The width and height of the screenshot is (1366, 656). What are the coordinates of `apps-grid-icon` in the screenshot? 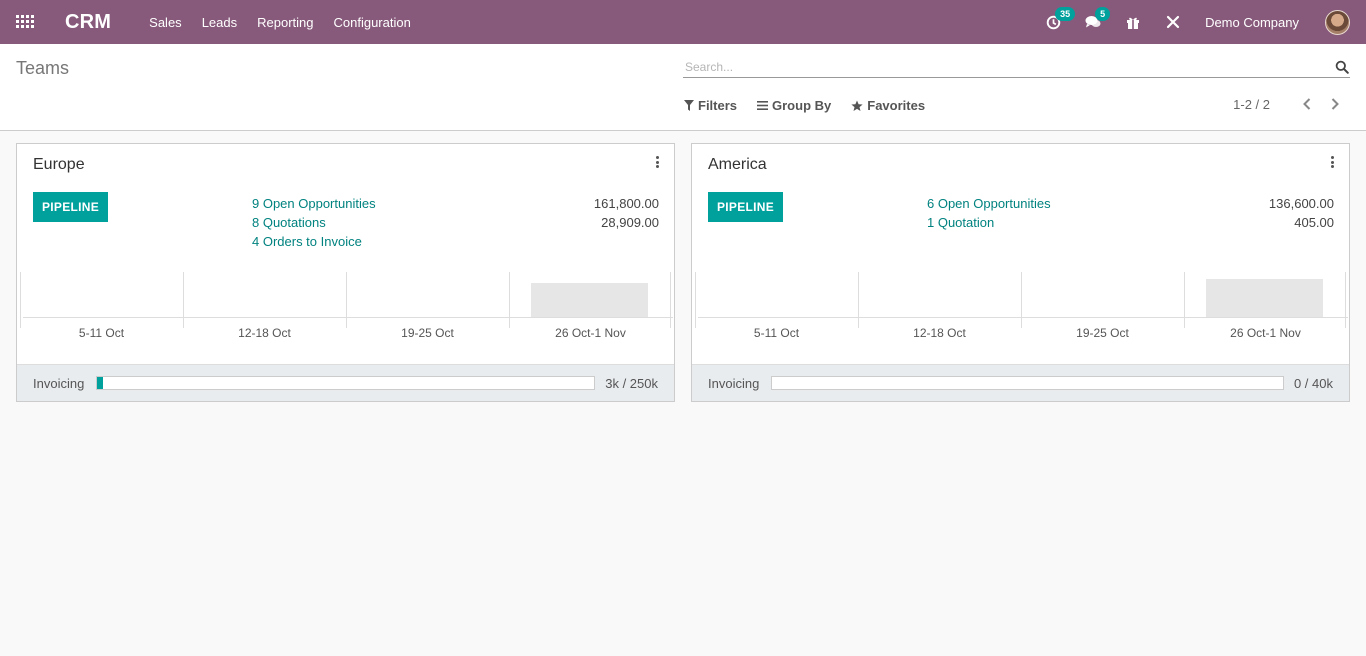 It's located at (25, 22).